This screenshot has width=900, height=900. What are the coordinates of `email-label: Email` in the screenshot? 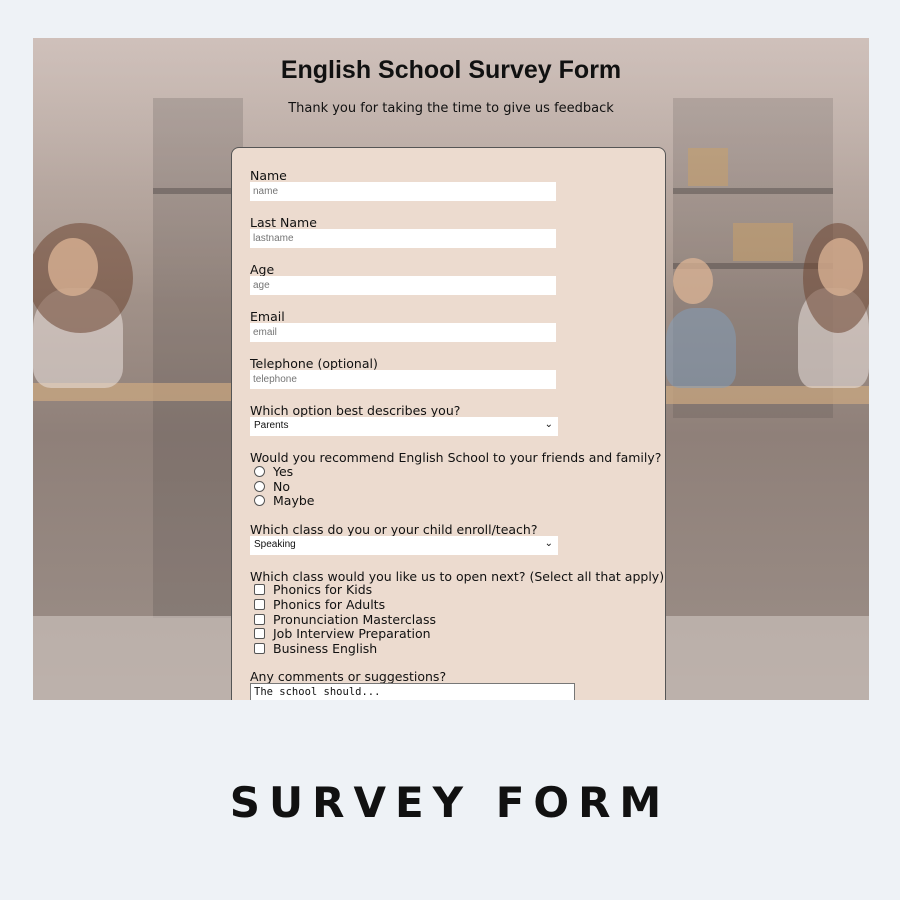 It's located at (267, 316).